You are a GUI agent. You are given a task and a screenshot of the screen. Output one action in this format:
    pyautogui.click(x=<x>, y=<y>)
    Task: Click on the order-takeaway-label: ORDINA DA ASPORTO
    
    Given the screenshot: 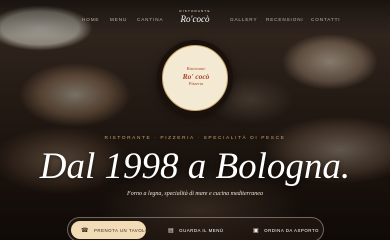 What is the action you would take?
    pyautogui.click(x=291, y=230)
    